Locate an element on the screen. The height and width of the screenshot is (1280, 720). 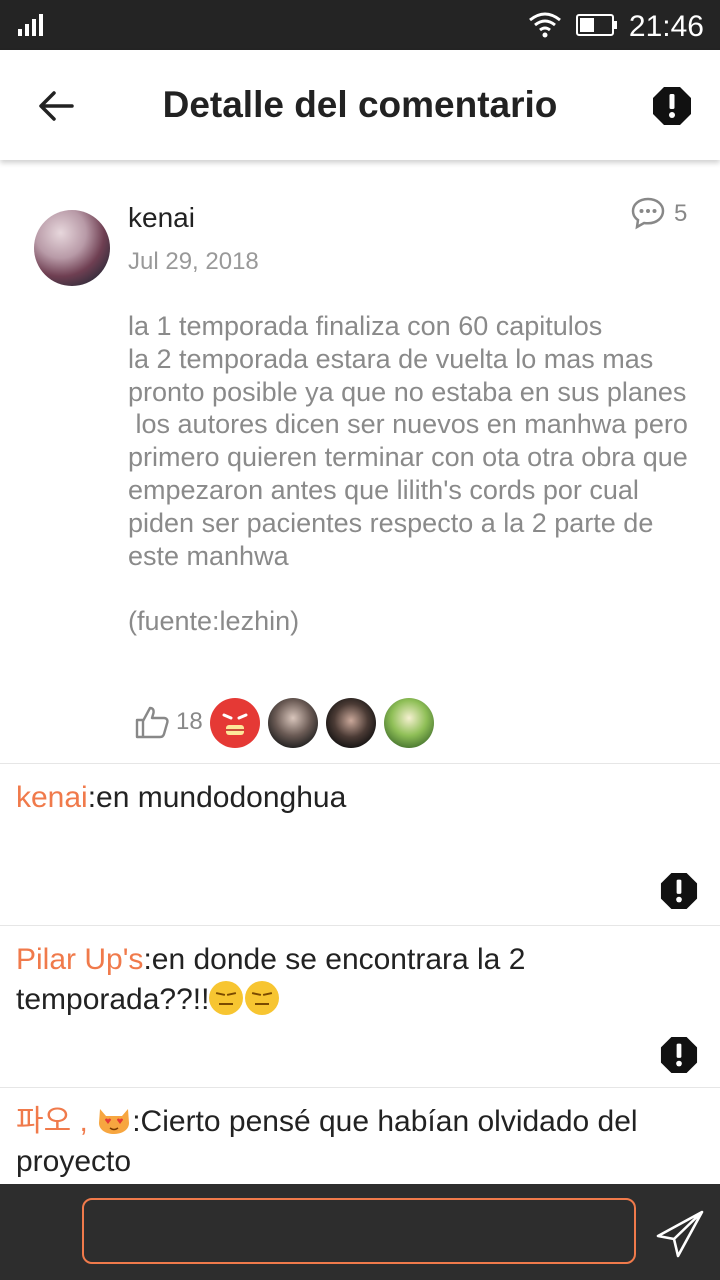
reply-author: Pilar Up's is located at coordinates (79, 959).